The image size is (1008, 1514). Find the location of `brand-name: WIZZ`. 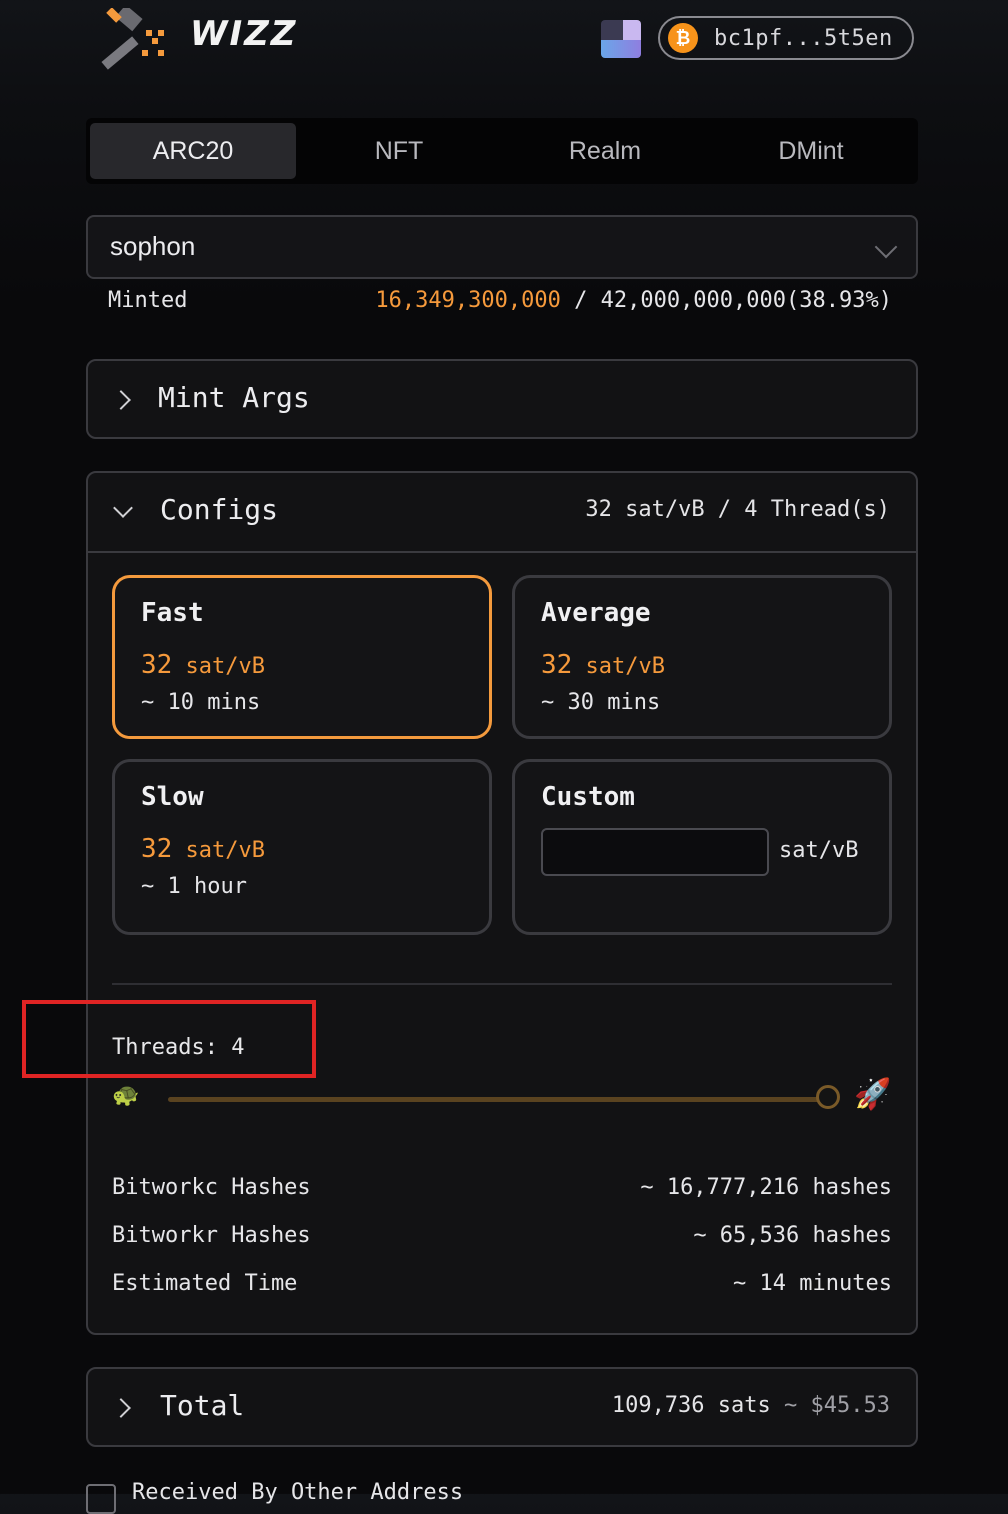

brand-name: WIZZ is located at coordinates (244, 34).